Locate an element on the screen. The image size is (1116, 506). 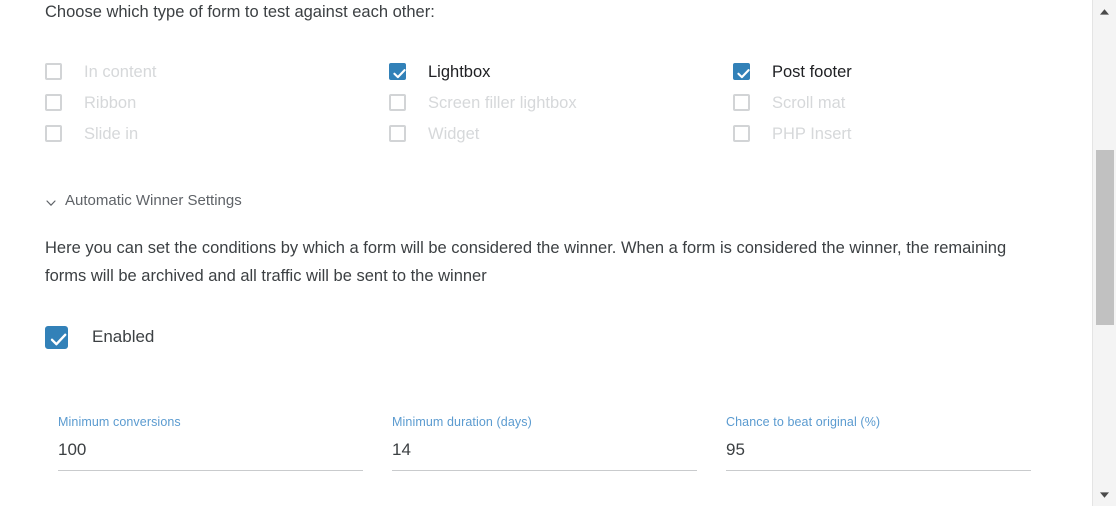
form-type-column-1: In content Ribbon Slide in is located at coordinates (100, 102).